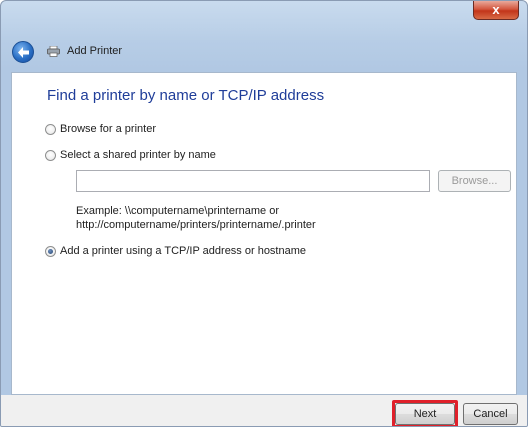 This screenshot has width=528, height=427. I want to click on printer-icon, so click(53, 51).